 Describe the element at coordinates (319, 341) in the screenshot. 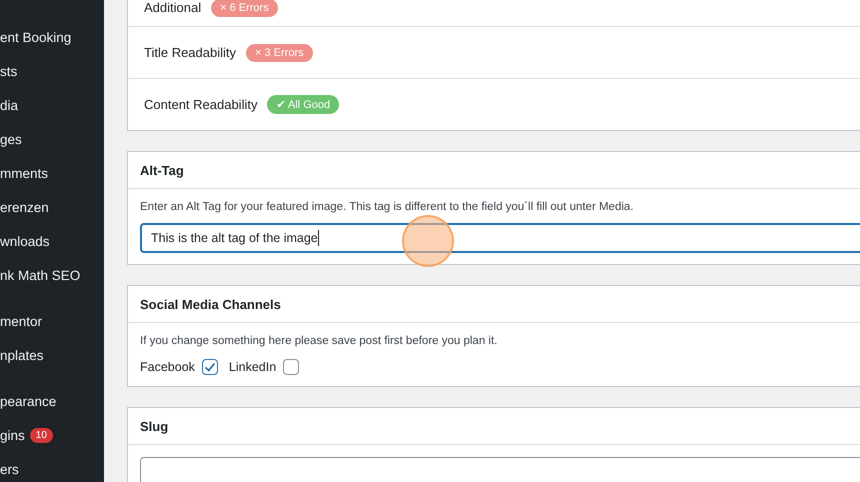

I see `description: If you change something here please save post first before you plan it.` at that location.